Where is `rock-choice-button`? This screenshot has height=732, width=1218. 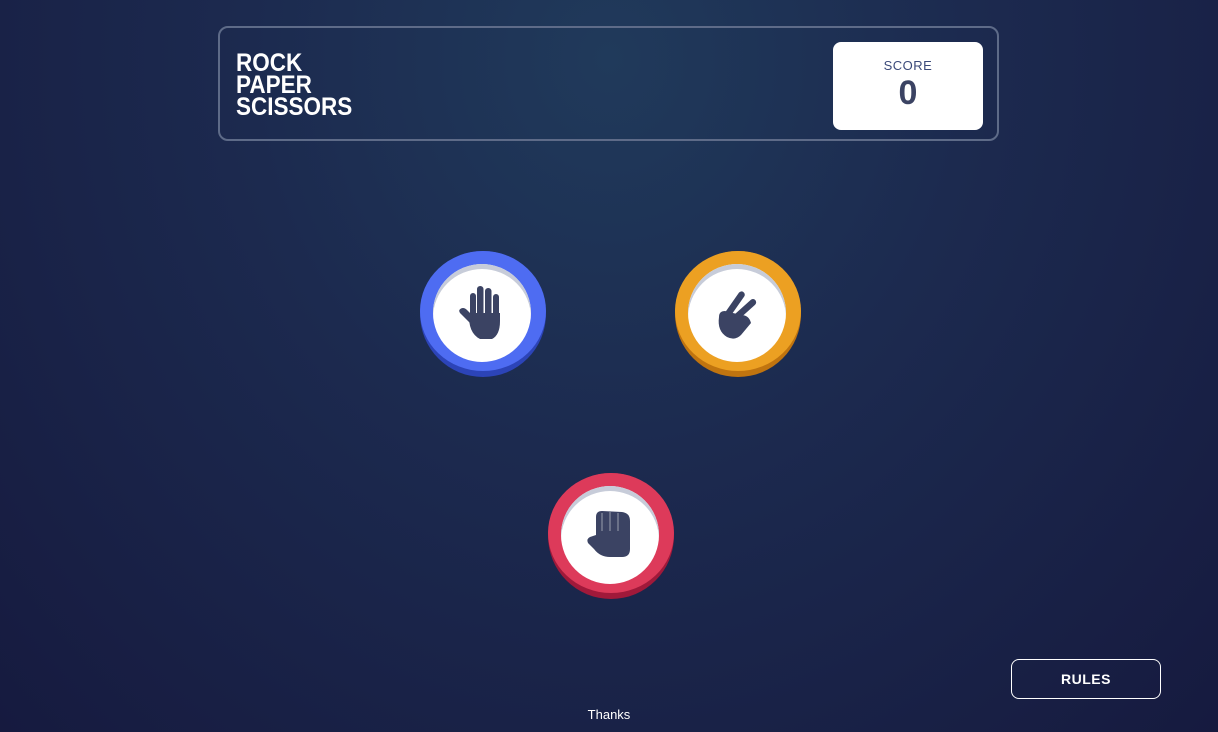 rock-choice-button is located at coordinates (611, 536).